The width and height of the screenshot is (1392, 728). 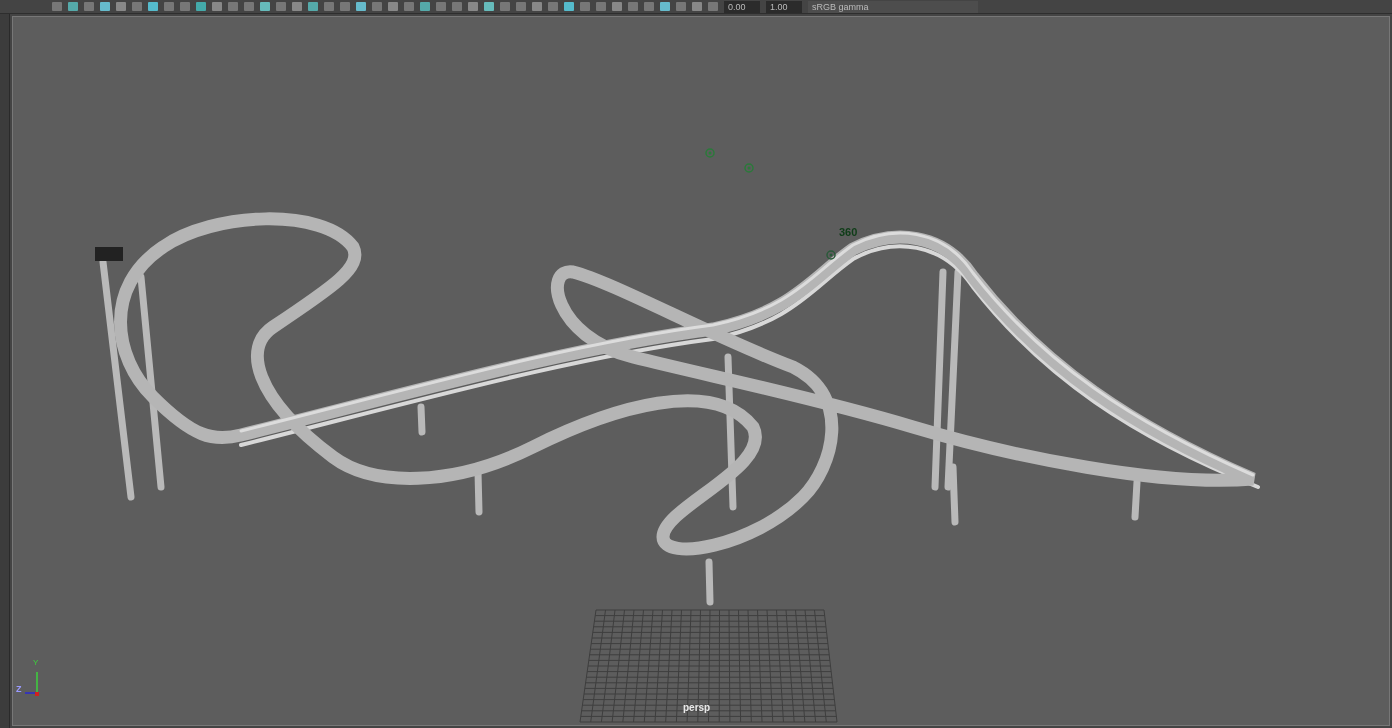 What do you see at coordinates (742, 6) in the screenshot?
I see `value-field: 0.00` at bounding box center [742, 6].